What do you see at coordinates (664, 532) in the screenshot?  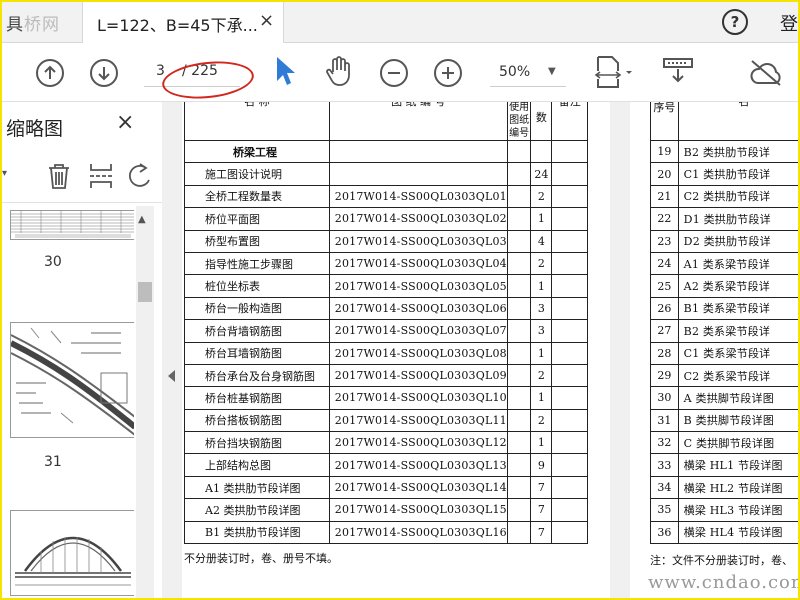 I see `row-num: 36` at bounding box center [664, 532].